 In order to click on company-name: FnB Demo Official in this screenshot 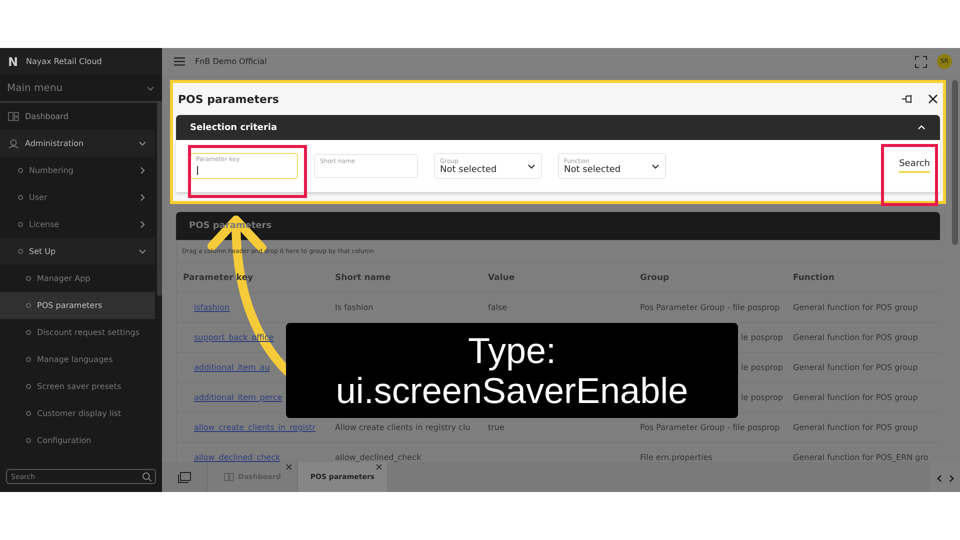, I will do `click(231, 61)`.